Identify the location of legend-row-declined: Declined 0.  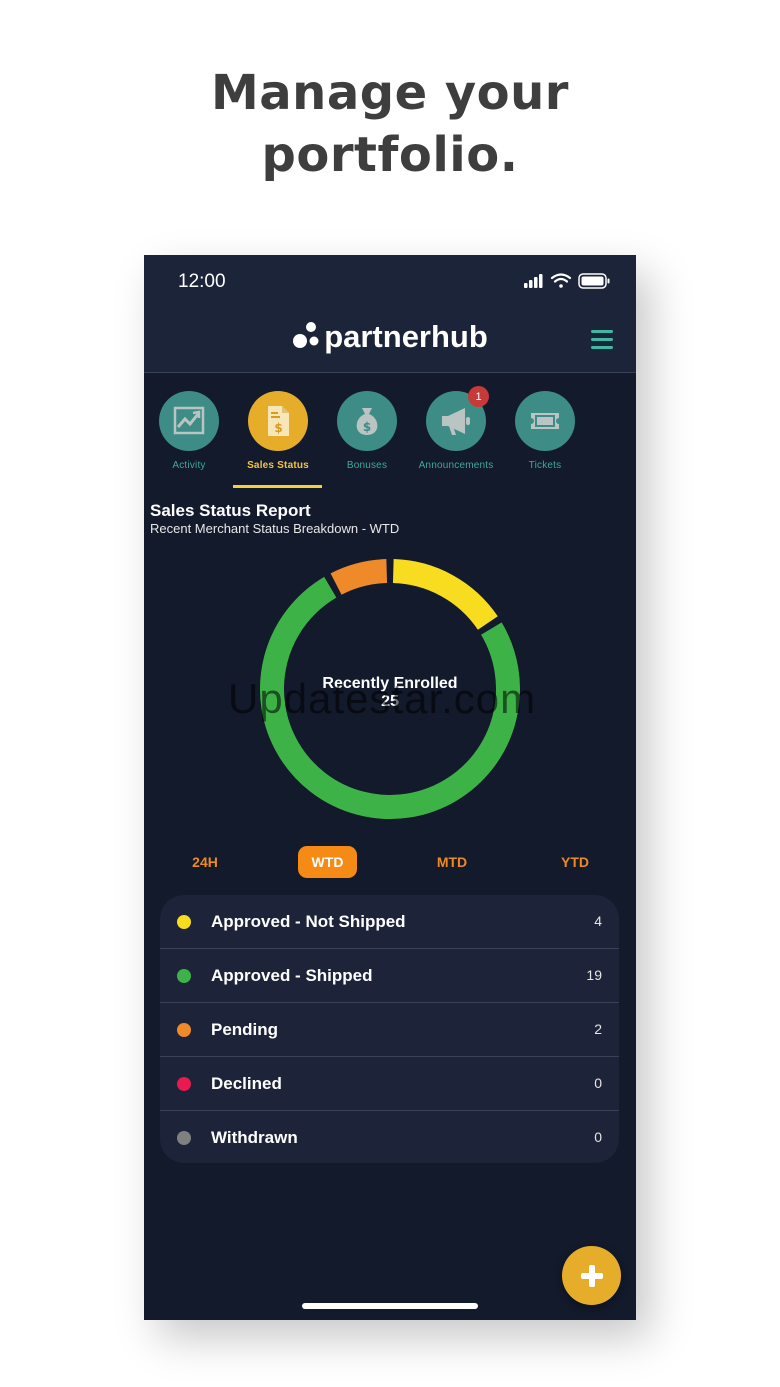
(389, 1084).